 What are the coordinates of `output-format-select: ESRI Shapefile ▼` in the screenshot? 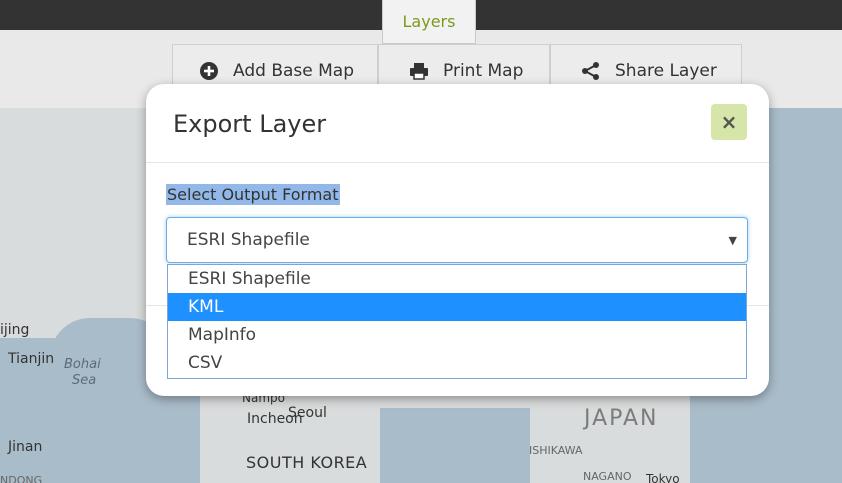 It's located at (457, 240).